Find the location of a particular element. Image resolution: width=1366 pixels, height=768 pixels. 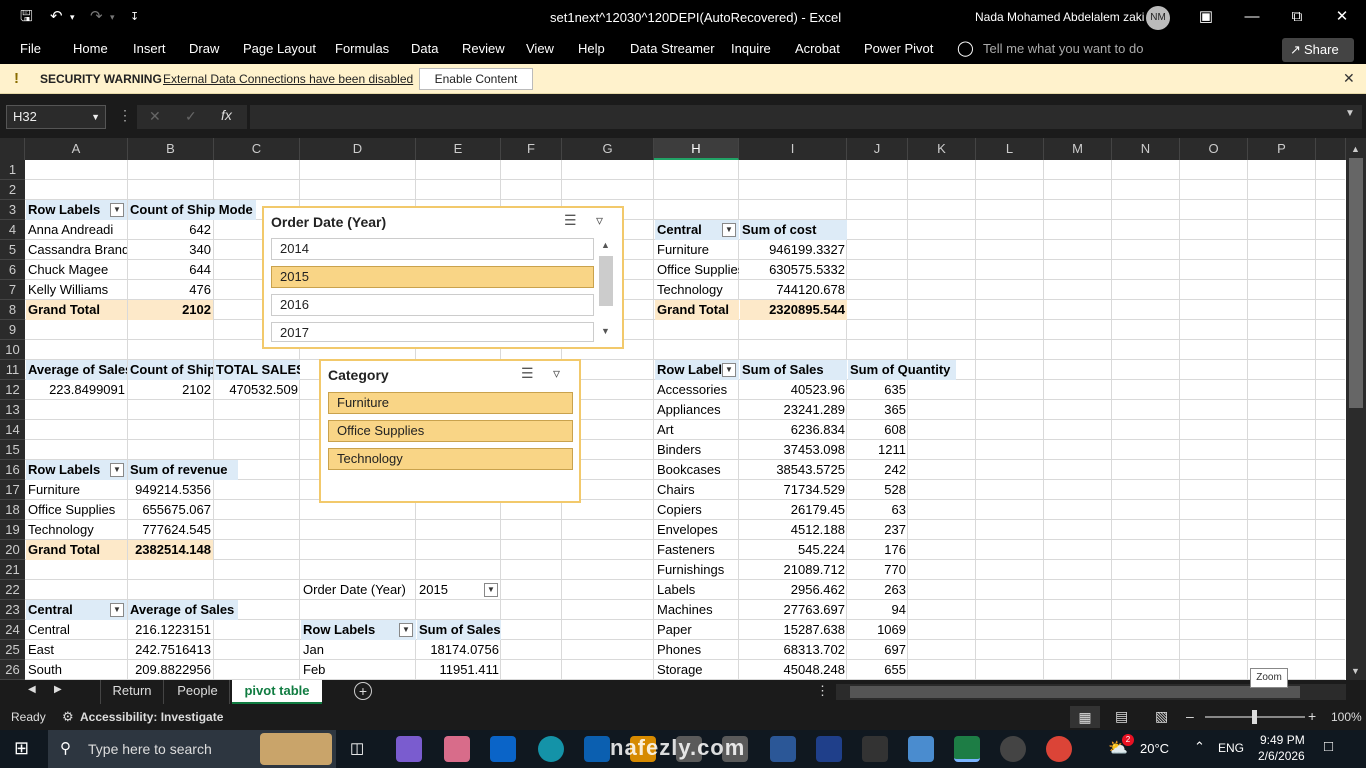

row-header: 16 is located at coordinates (12, 470).